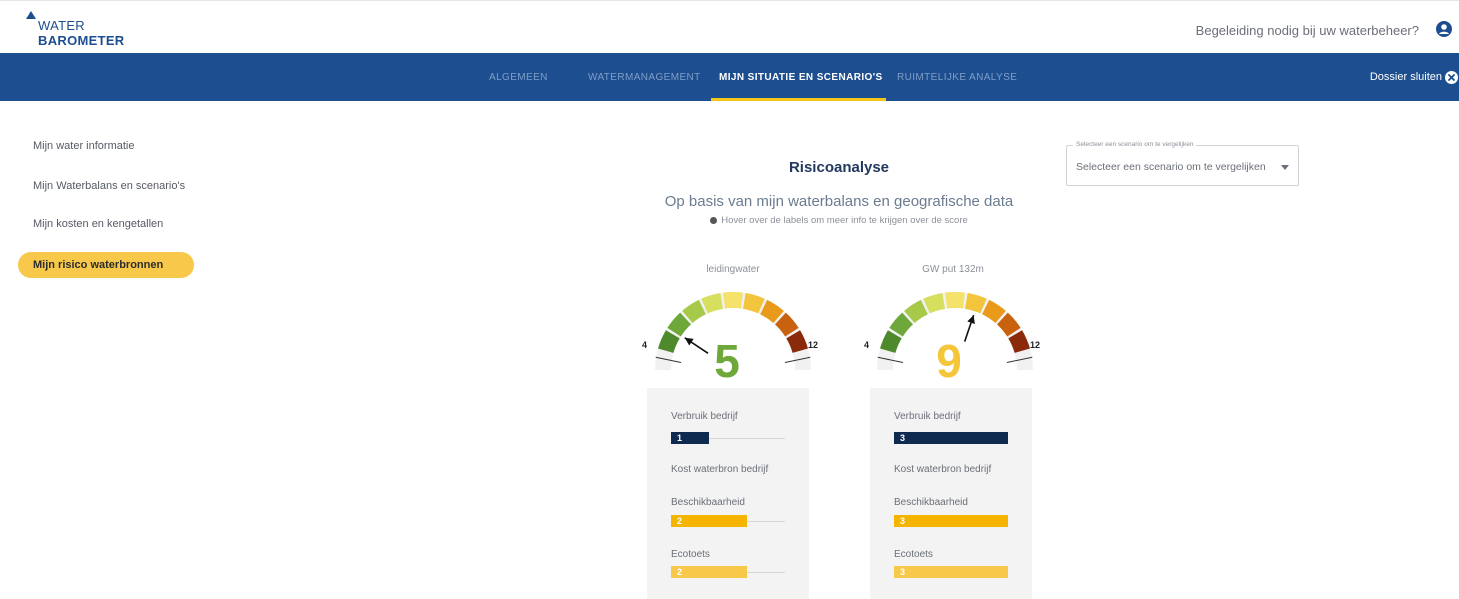  What do you see at coordinates (644, 77) in the screenshot?
I see `tab-watermanagement: WATERMANAGEMENT` at bounding box center [644, 77].